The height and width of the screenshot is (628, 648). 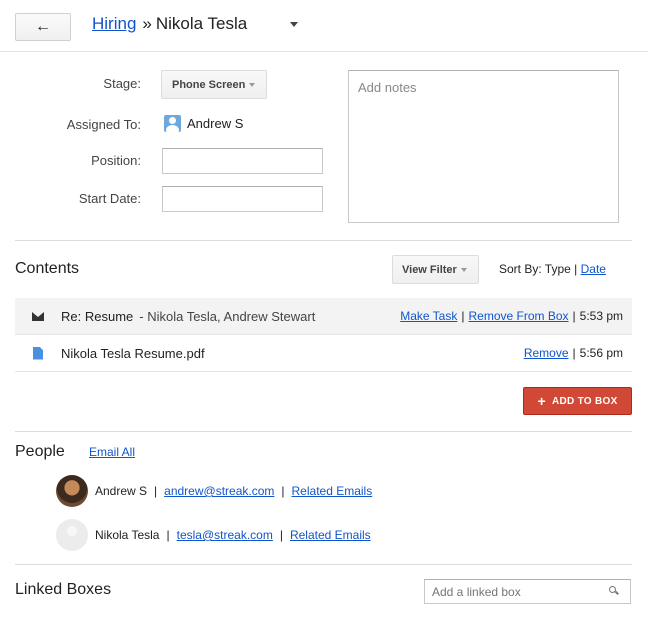 What do you see at coordinates (112, 452) in the screenshot?
I see `email-all-link: Email All` at bounding box center [112, 452].